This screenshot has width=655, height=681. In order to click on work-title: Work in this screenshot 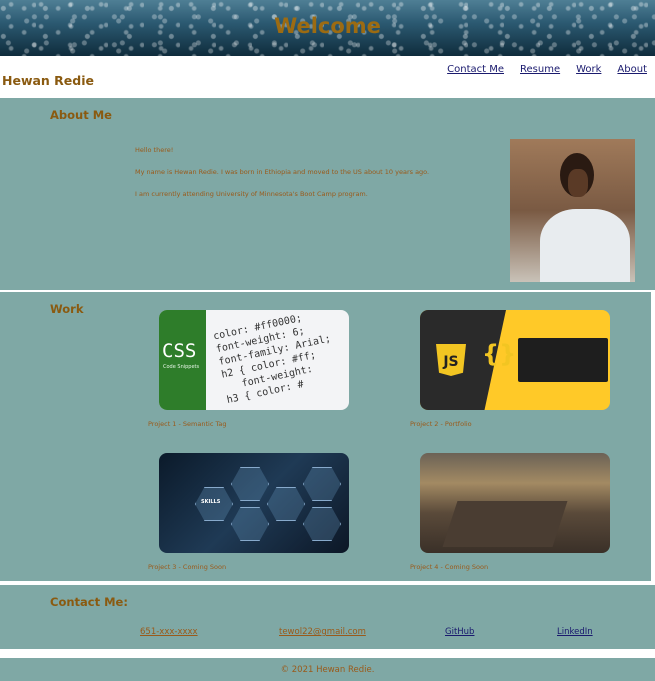, I will do `click(67, 309)`.